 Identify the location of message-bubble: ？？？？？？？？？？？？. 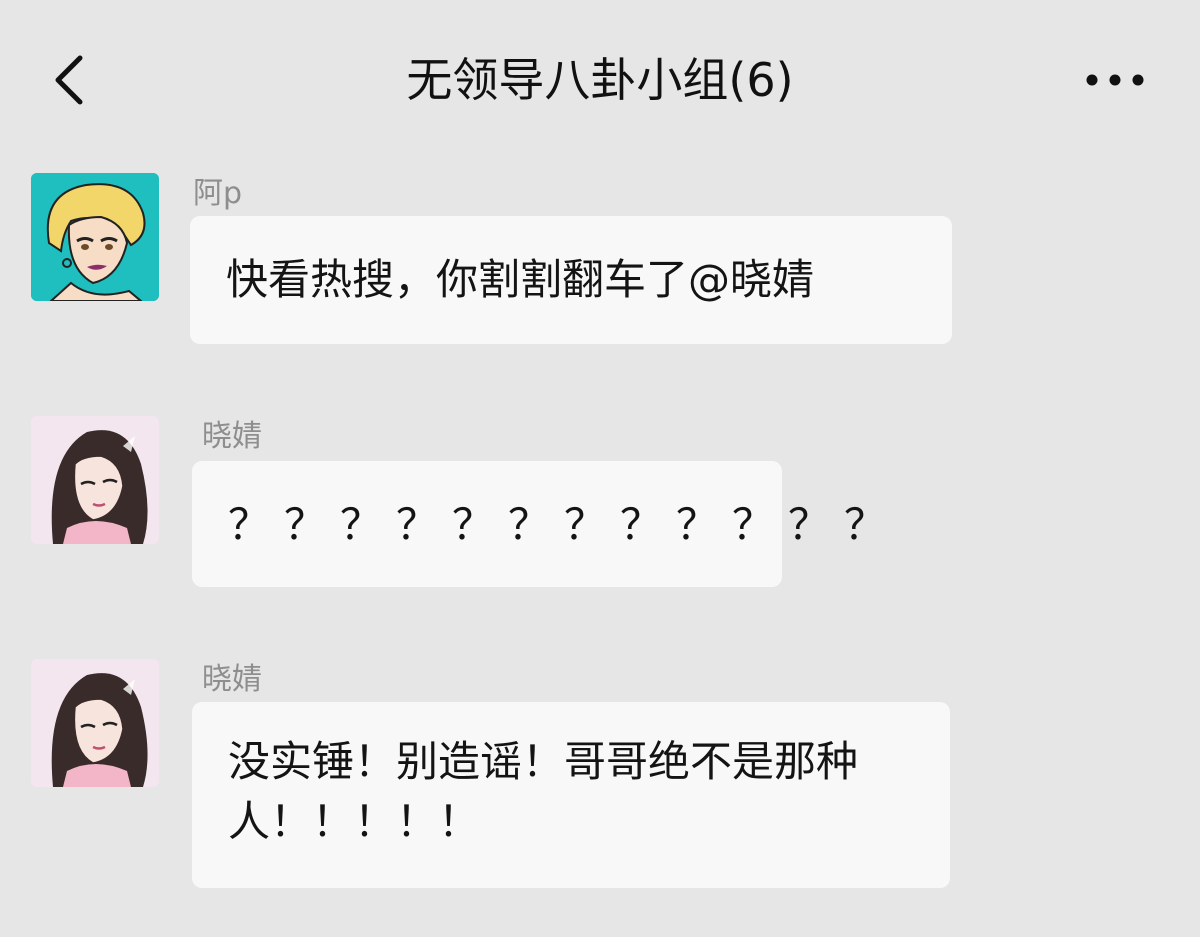
(539, 524).